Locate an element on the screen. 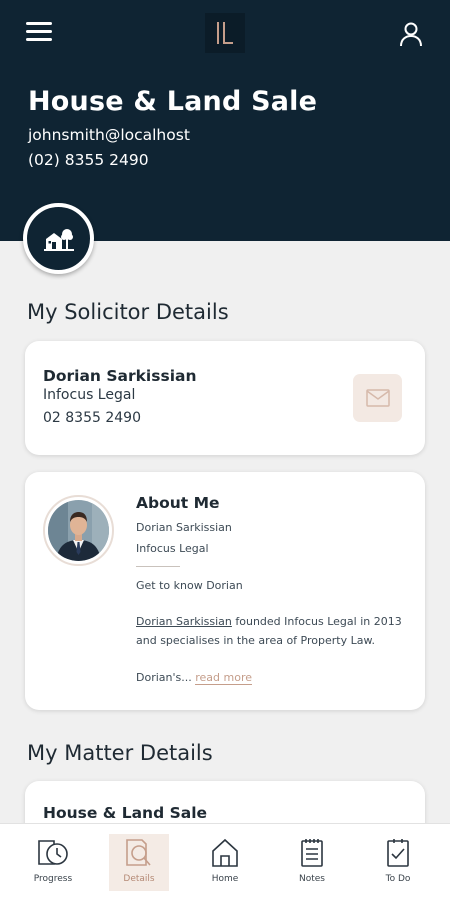 The width and height of the screenshot is (450, 900). nav-todo: To Do is located at coordinates (398, 862).